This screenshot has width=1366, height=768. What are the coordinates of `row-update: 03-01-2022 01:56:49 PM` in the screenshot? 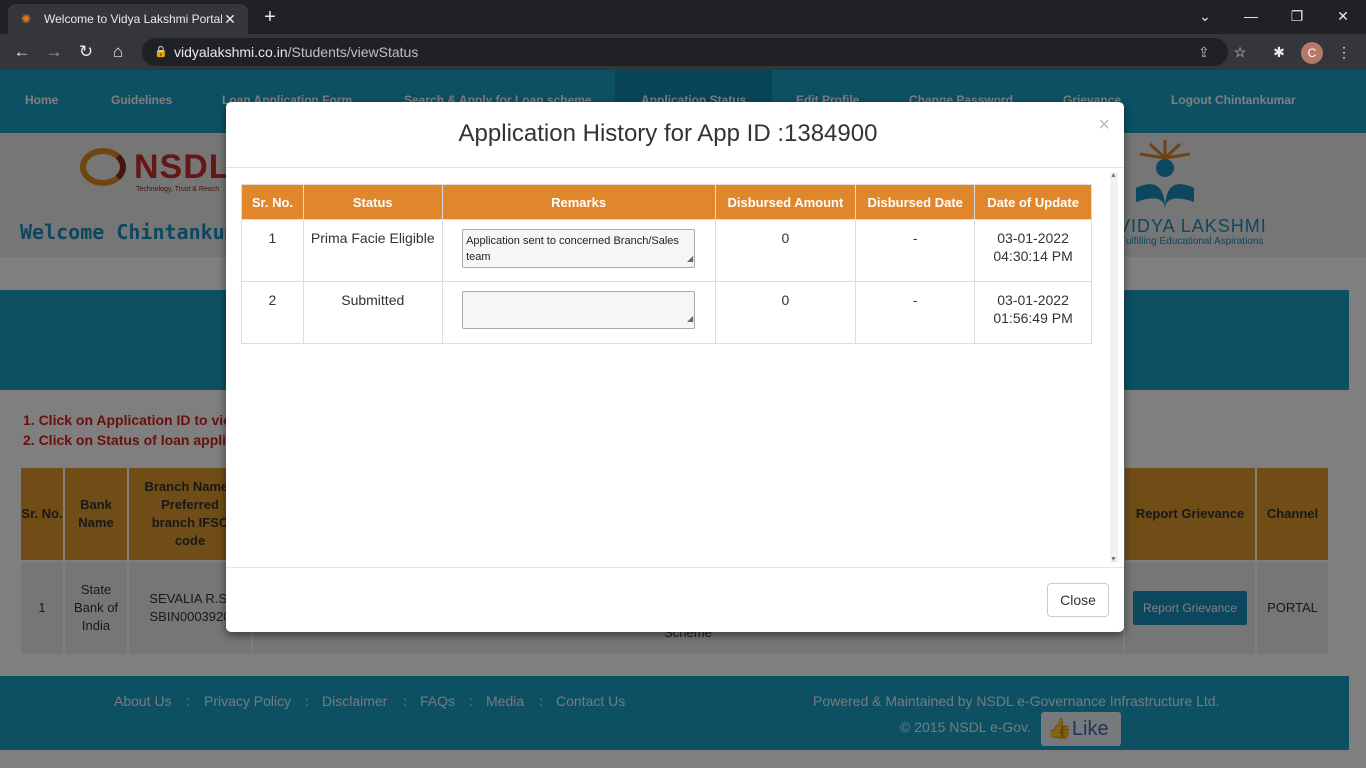 It's located at (1033, 312).